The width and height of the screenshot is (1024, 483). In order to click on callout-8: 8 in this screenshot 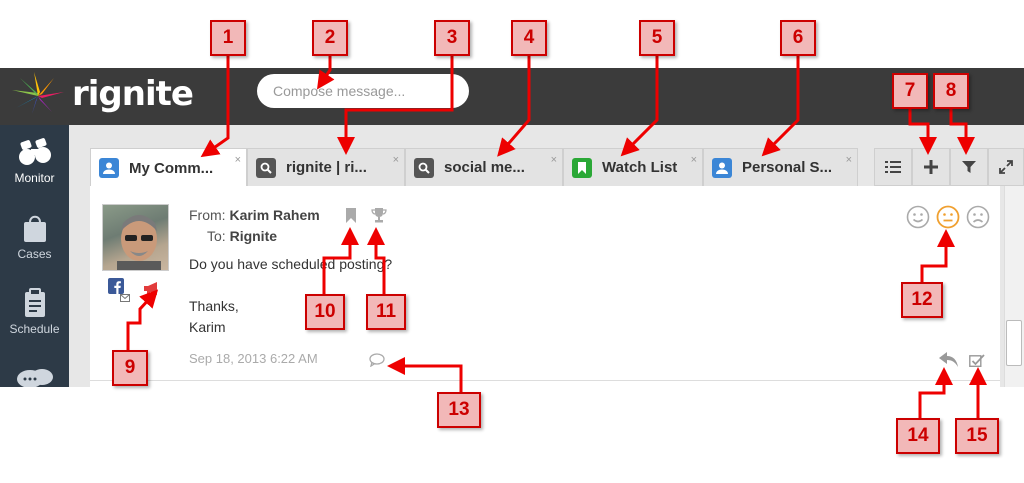, I will do `click(951, 91)`.